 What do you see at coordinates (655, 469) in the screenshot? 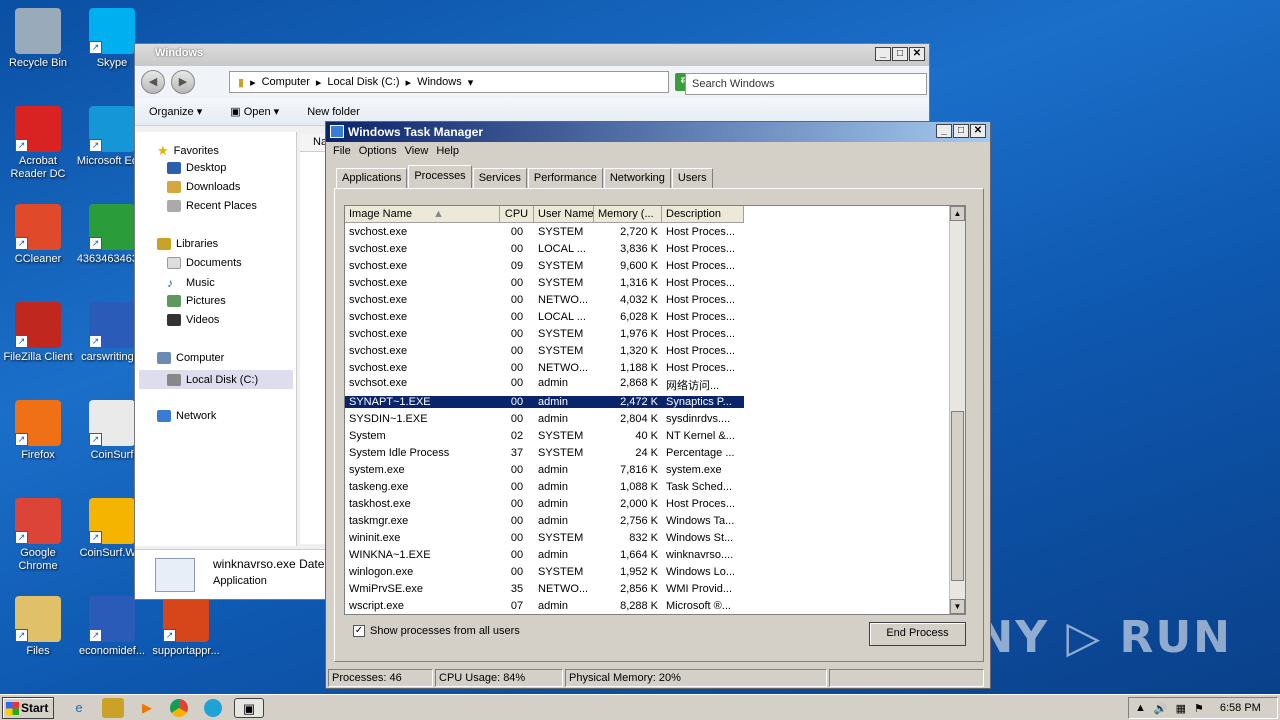
I see `table-row: system.exe 00 admin 7,816 K system.exe` at bounding box center [655, 469].